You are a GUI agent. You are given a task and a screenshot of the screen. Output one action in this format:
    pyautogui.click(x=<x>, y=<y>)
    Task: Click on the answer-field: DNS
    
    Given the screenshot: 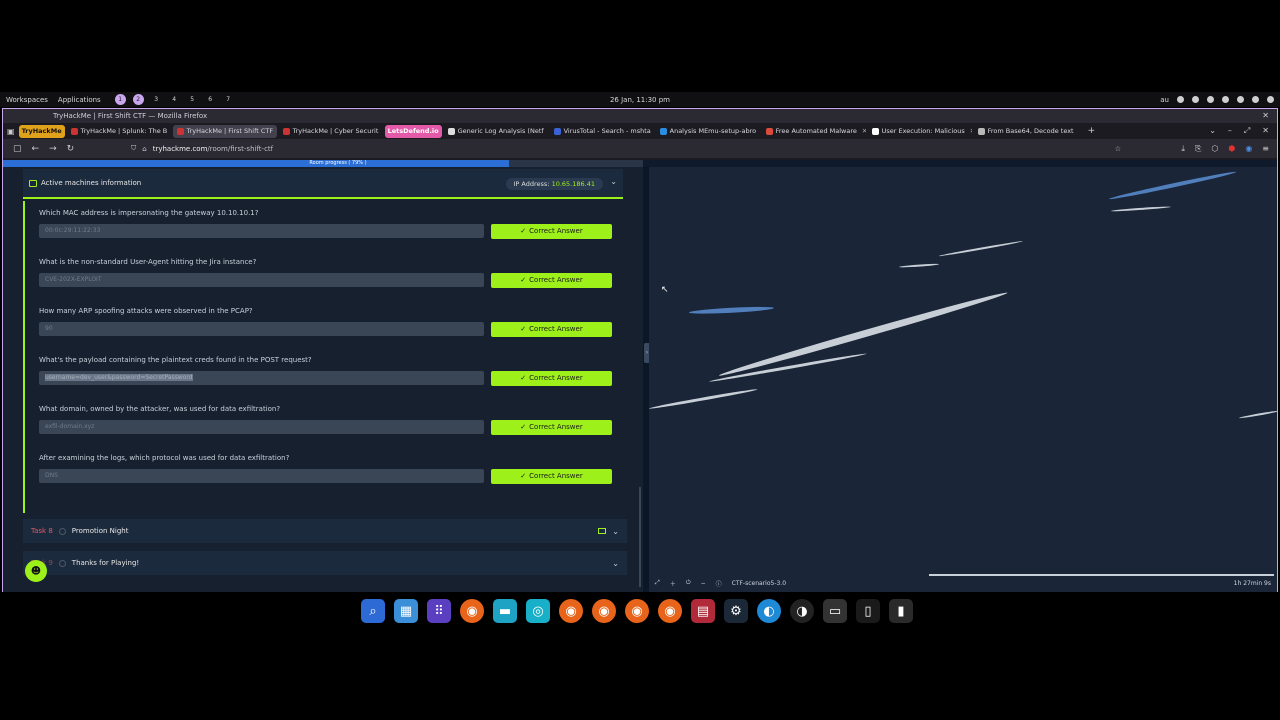 What is the action you would take?
    pyautogui.click(x=261, y=476)
    